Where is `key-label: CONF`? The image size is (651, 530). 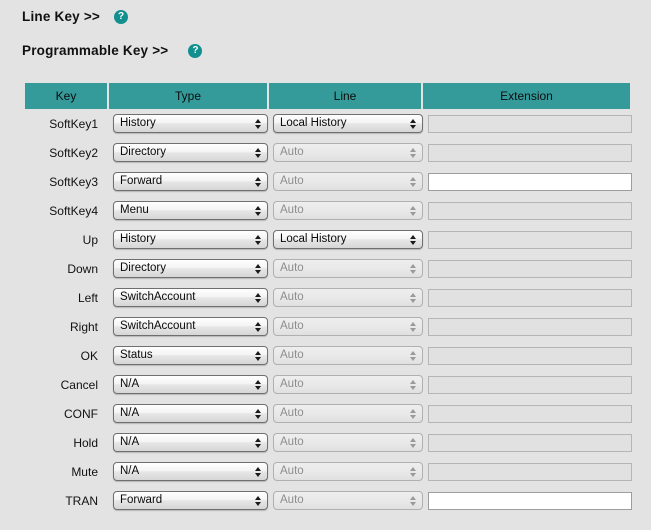
key-label: CONF is located at coordinates (81, 413).